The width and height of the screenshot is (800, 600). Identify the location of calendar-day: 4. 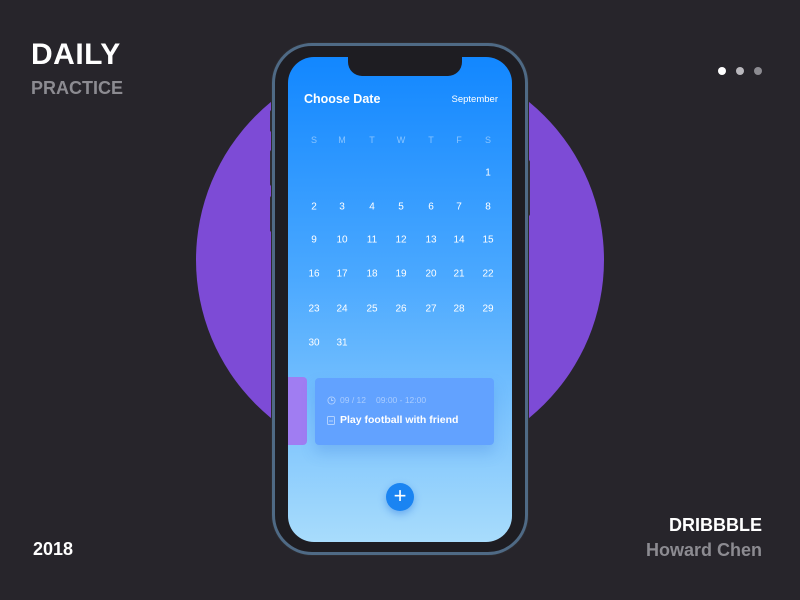
(372, 207).